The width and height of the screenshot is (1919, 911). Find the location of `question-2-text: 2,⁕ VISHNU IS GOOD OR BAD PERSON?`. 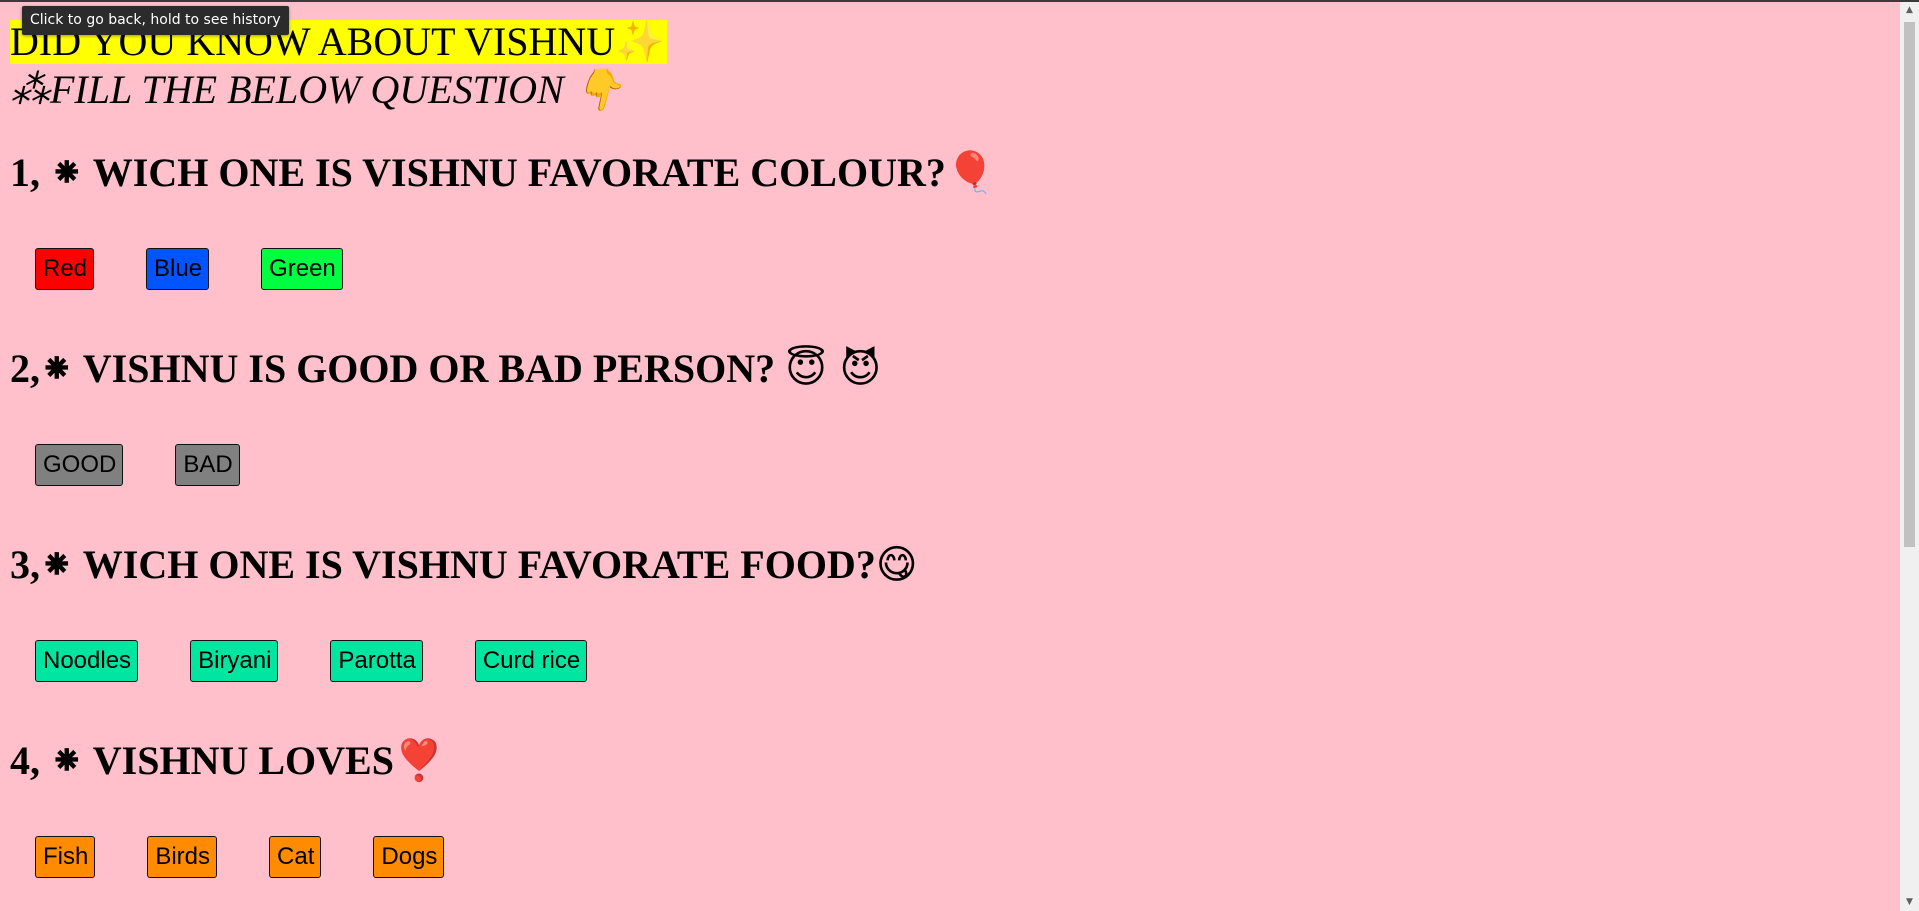

question-2-text: 2,⁕ VISHNU IS GOOD OR BAD PERSON? is located at coordinates (393, 368).